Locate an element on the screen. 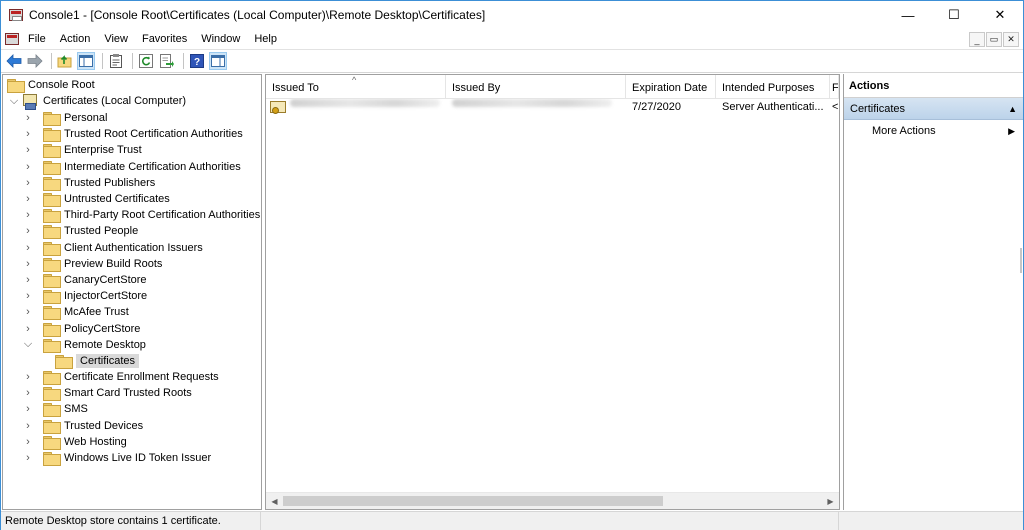 This screenshot has width=1024, height=530. menu-favorites: Favorites is located at coordinates (164, 39).